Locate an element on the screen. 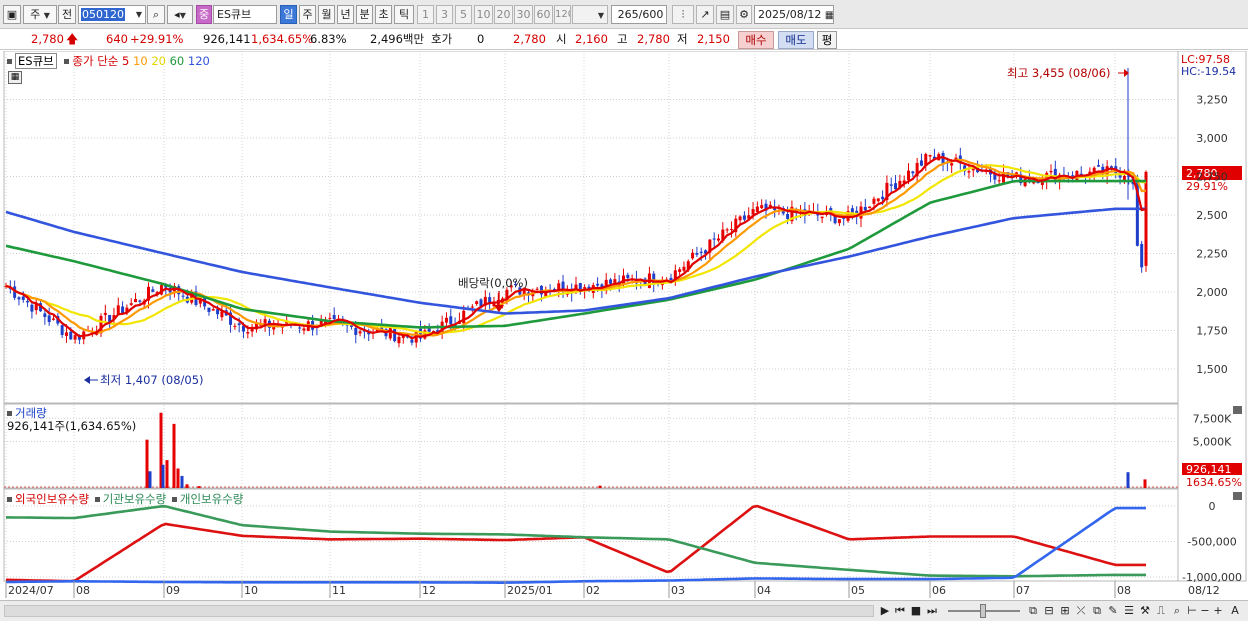  holder-y-tick: -500,000 is located at coordinates (1211, 542).